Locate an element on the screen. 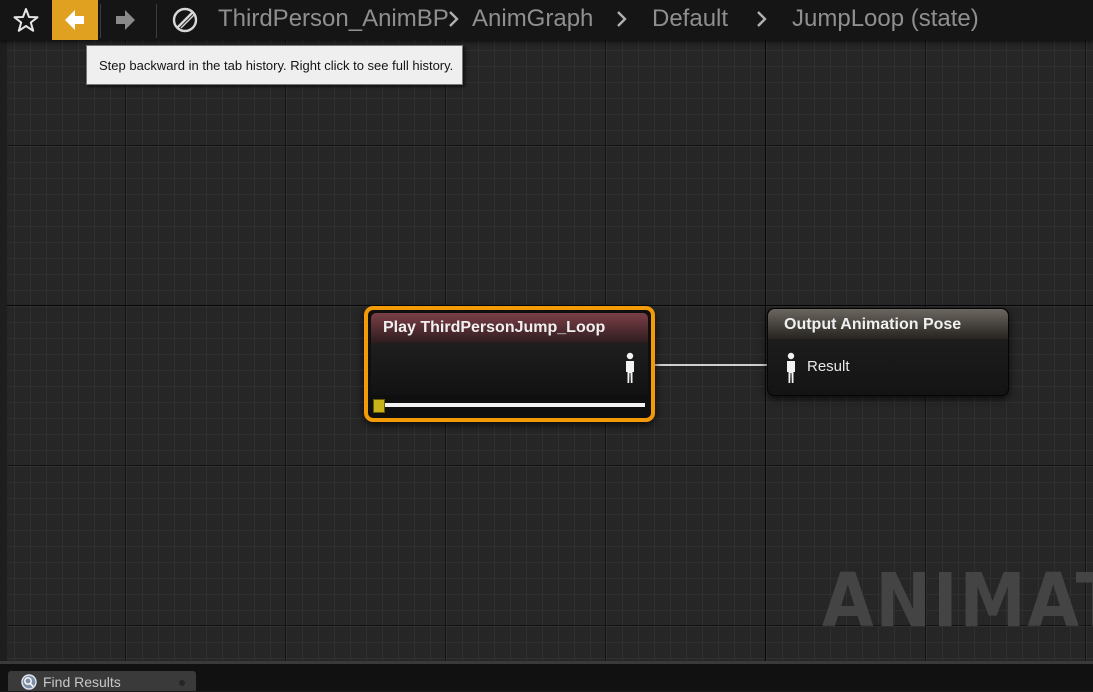  breadcrumb-item-anim-blueprint: ThirdPerson_AnimBP is located at coordinates (333, 19).